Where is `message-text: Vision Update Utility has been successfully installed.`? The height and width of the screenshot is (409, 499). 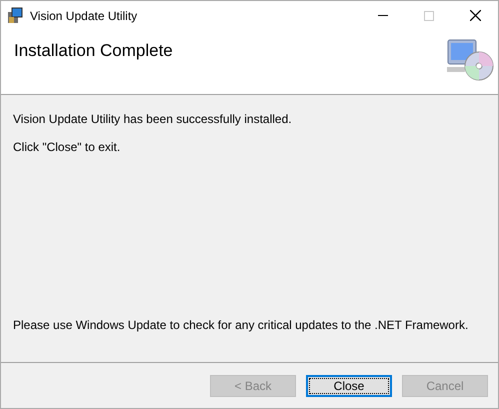
message-text: Vision Update Utility has been successfully installed. is located at coordinates (153, 119).